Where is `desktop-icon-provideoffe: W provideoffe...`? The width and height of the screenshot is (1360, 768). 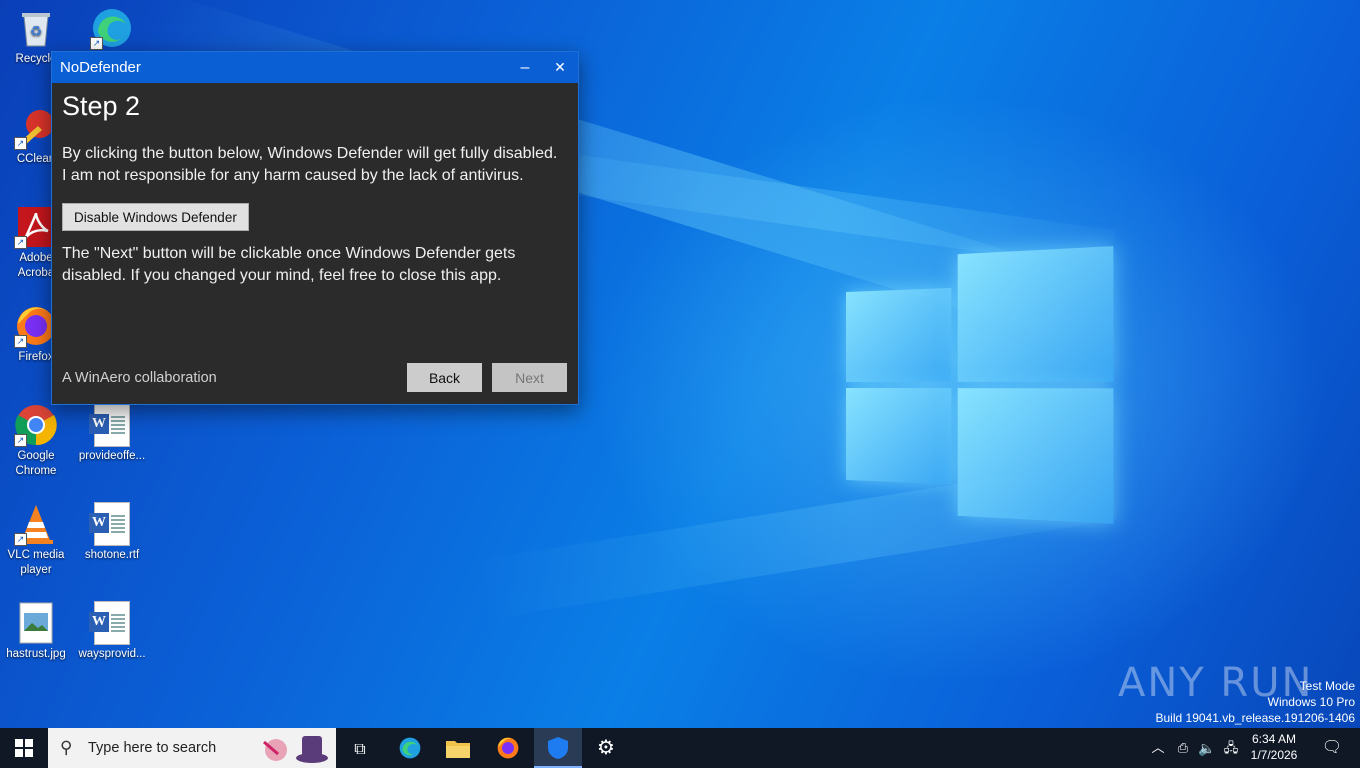
desktop-icon-provideoffe: W provideoffe... is located at coordinates (112, 433).